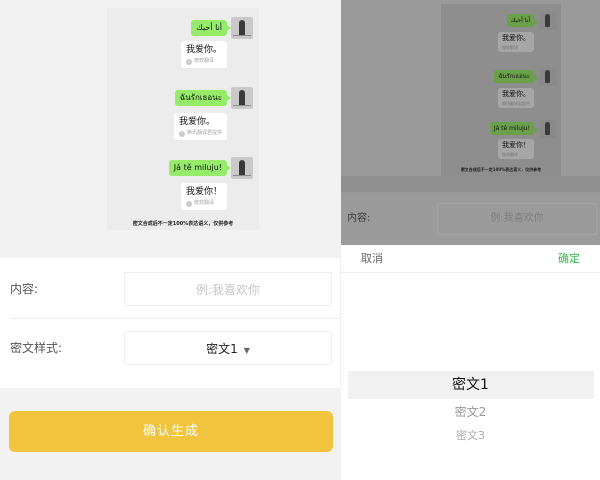 The image size is (600, 480). I want to click on style-select: 密文1 ▼, so click(228, 348).